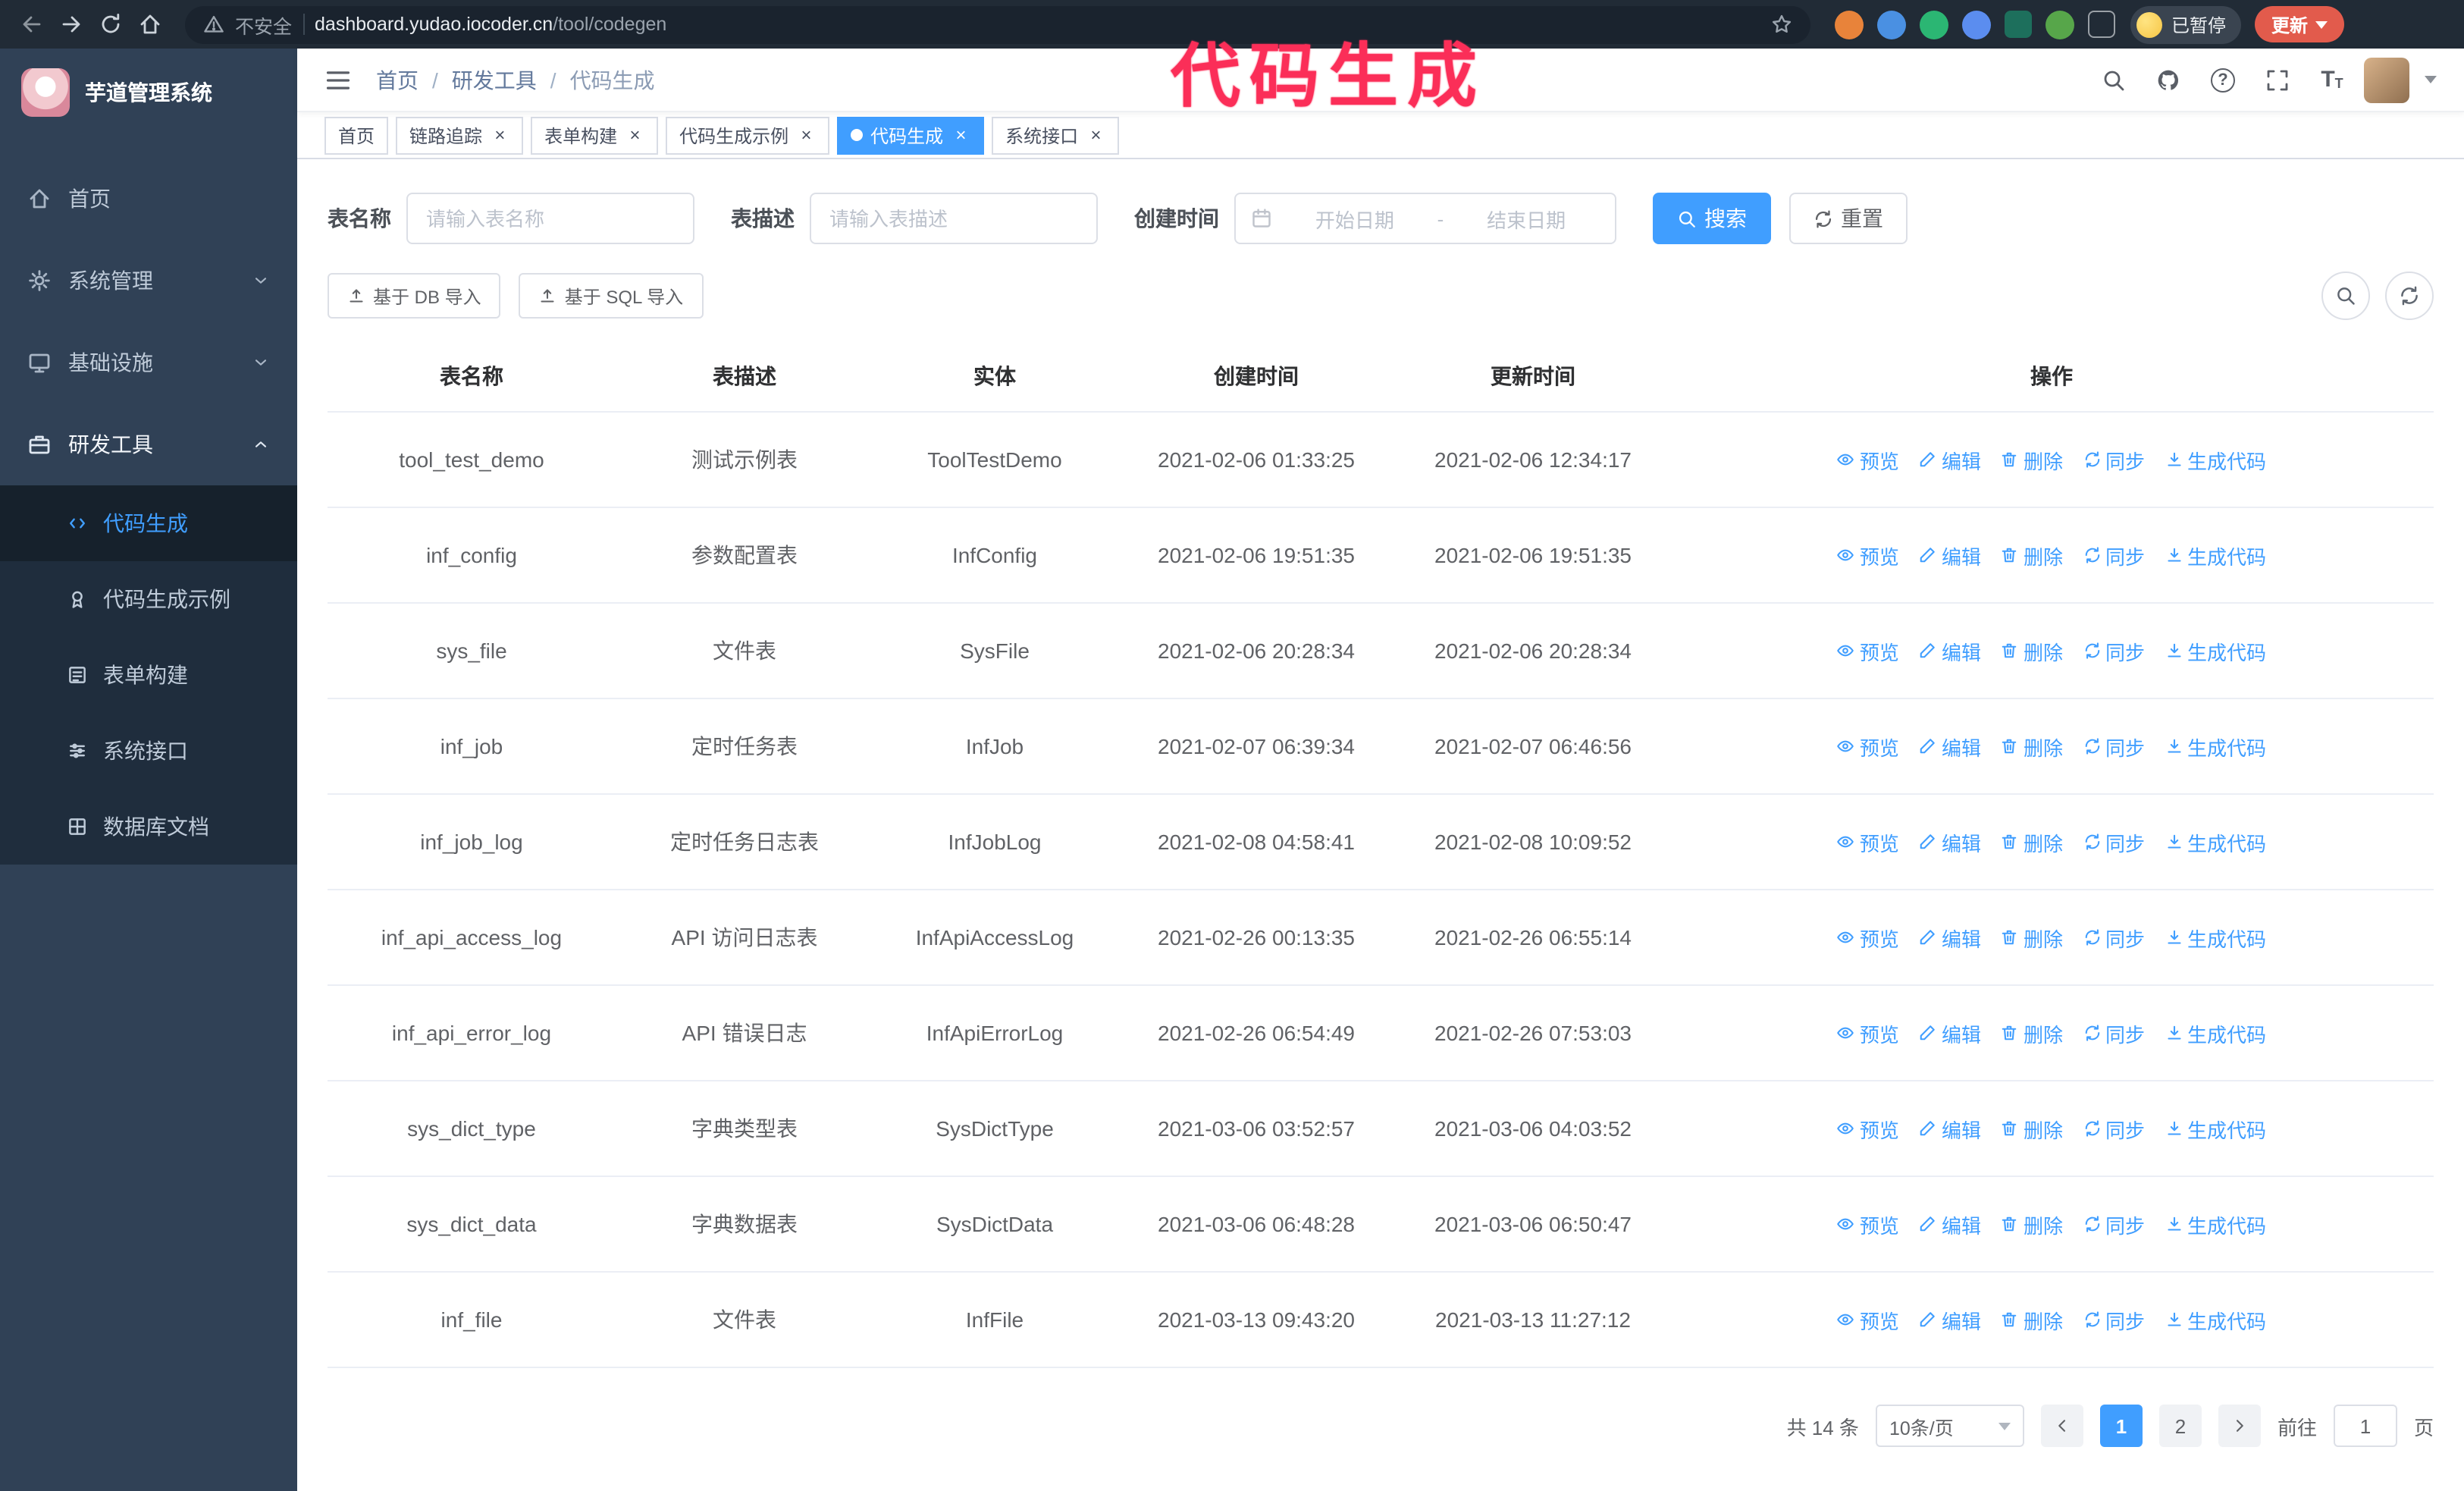 This screenshot has width=2464, height=1491. What do you see at coordinates (148, 444) in the screenshot?
I see `sidebar-item-dev-tools: 研发工具` at bounding box center [148, 444].